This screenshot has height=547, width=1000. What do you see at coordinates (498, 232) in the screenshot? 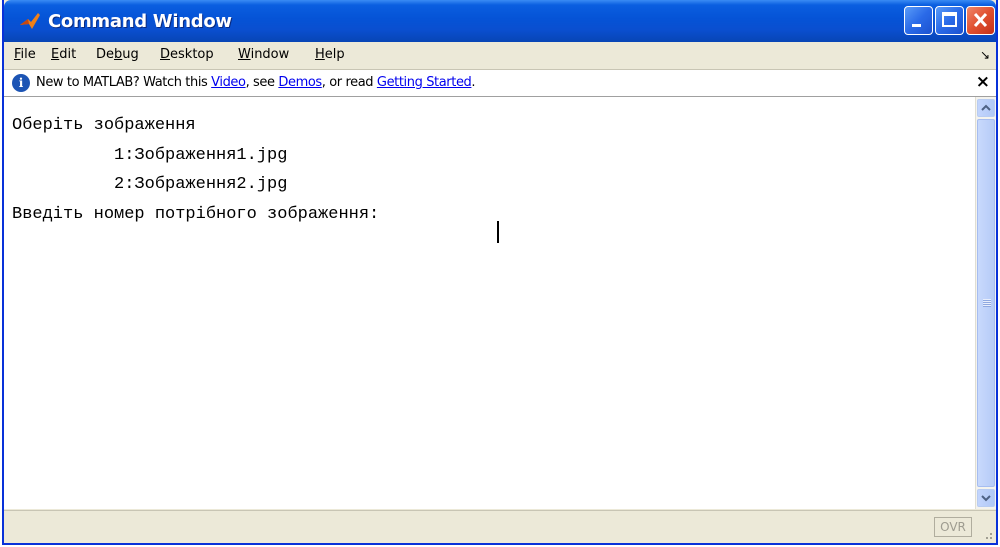
I see `text-cursor` at bounding box center [498, 232].